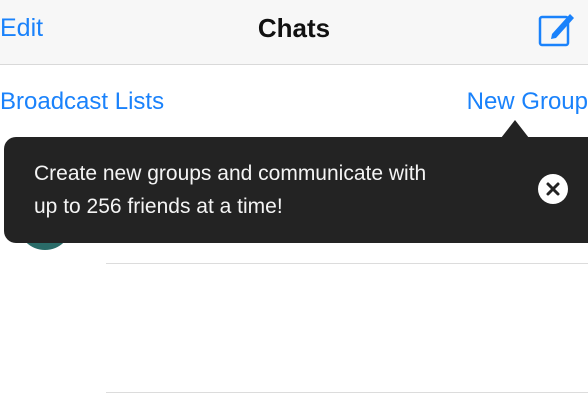 Image resolution: width=588 pixels, height=420 pixels. What do you see at coordinates (82, 102) in the screenshot?
I see `broadcast-lists-link: Broadcast Lists` at bounding box center [82, 102].